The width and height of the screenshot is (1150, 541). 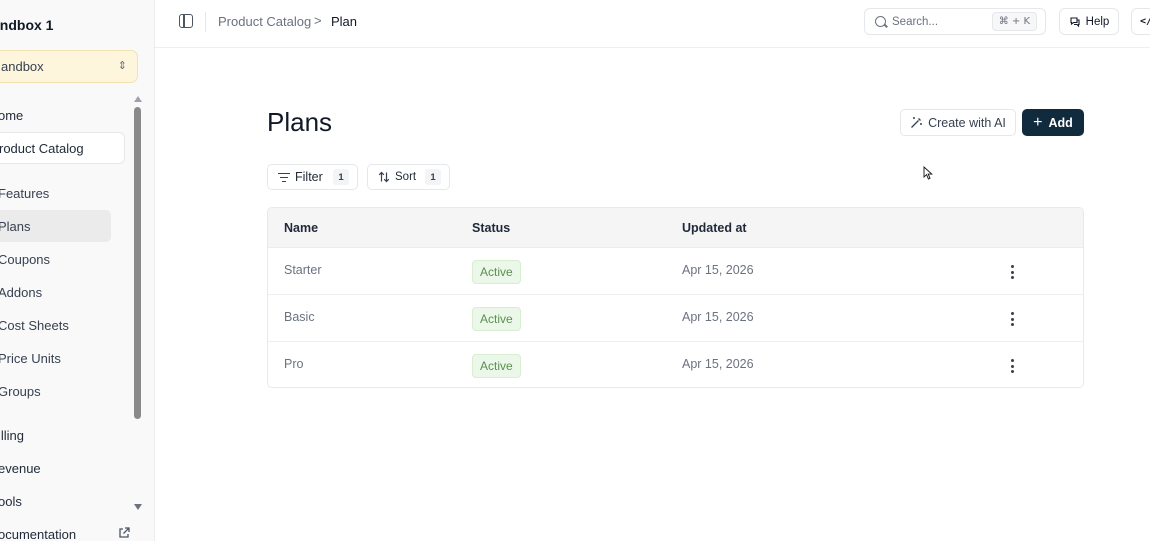 I want to click on external-link-icon, so click(x=124, y=533).